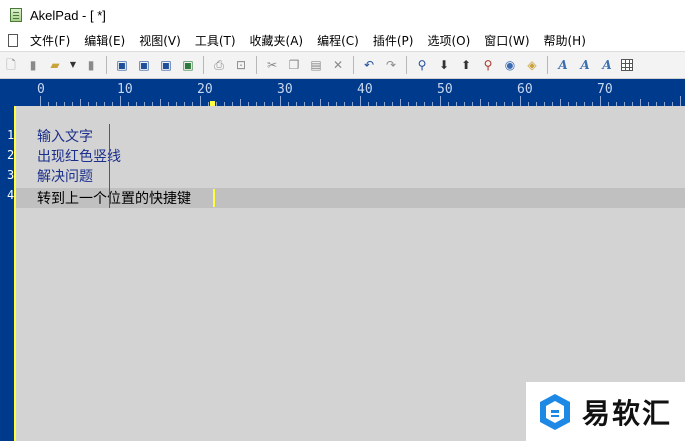 This screenshot has width=685, height=441. What do you see at coordinates (369, 65) in the screenshot?
I see `undo-icon: ↶` at bounding box center [369, 65].